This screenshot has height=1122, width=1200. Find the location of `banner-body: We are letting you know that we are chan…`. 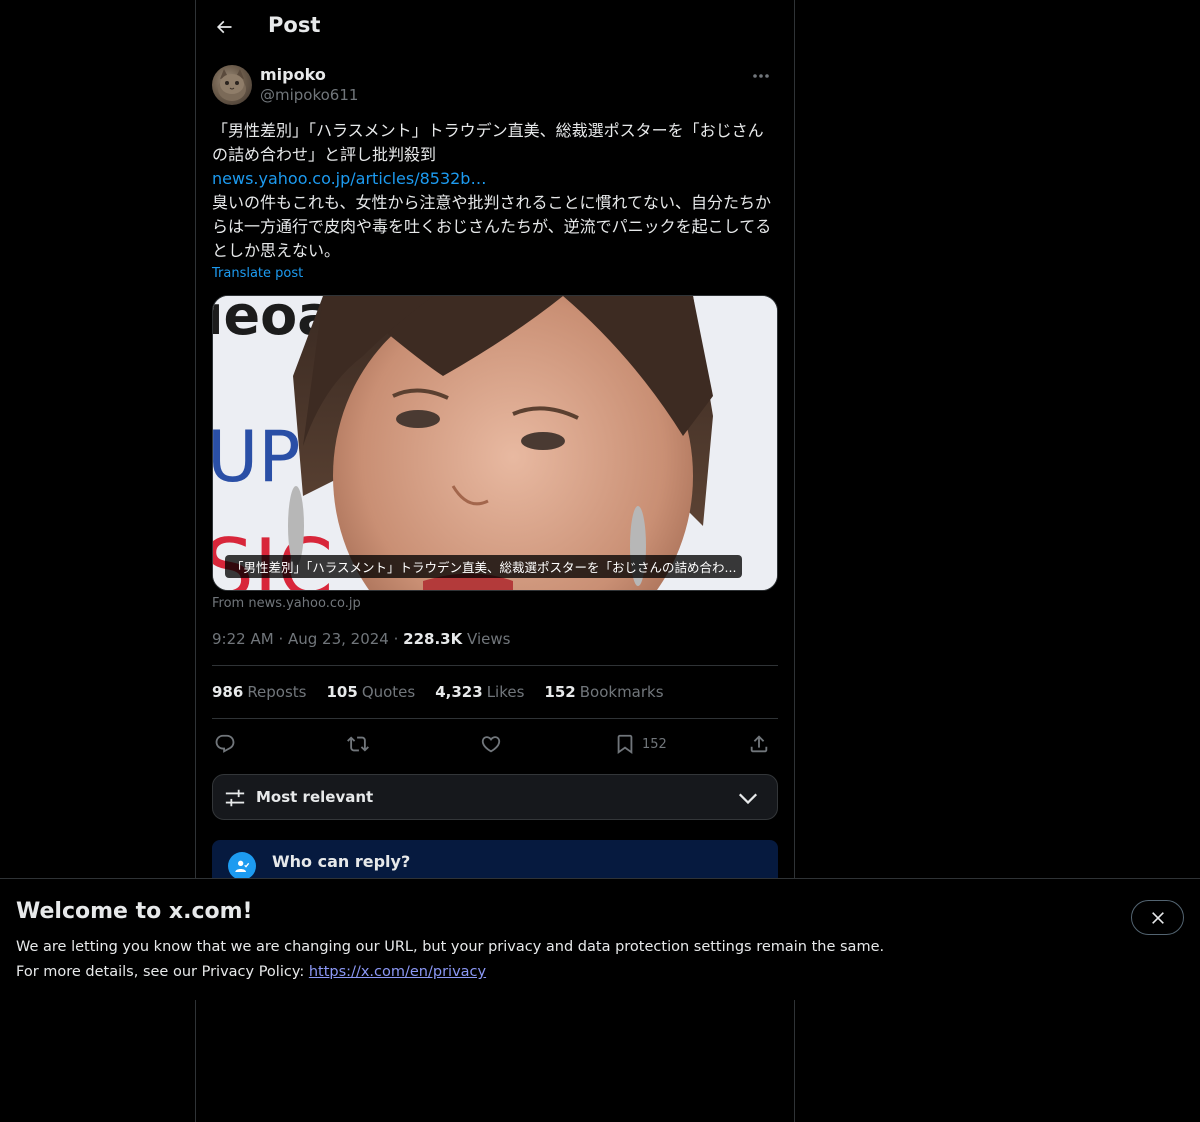

banner-body: We are letting you know that we are chan… is located at coordinates (450, 960).